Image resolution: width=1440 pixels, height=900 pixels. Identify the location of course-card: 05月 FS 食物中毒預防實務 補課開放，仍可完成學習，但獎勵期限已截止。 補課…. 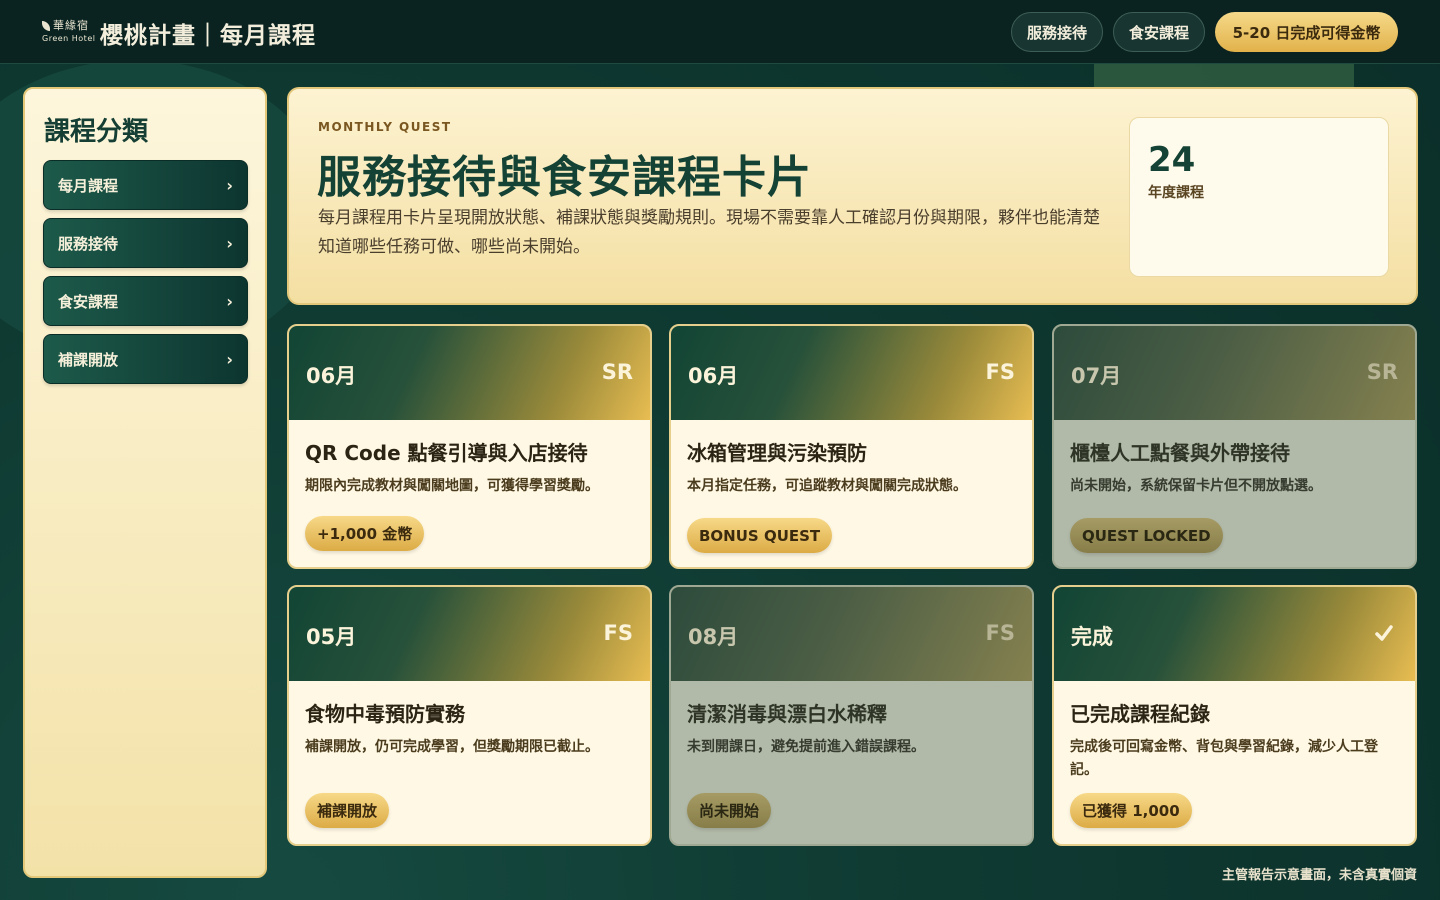
(469, 715).